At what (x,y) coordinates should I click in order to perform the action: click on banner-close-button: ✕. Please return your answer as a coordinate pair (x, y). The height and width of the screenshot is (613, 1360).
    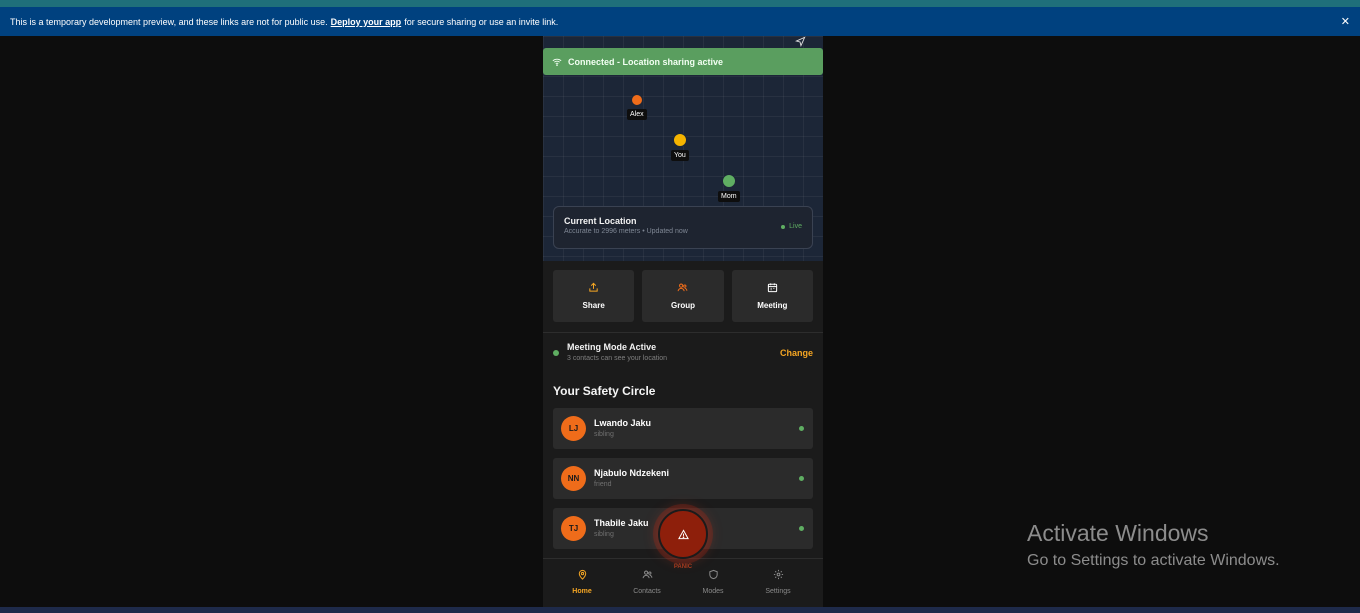
    Looking at the image, I should click on (1345, 21).